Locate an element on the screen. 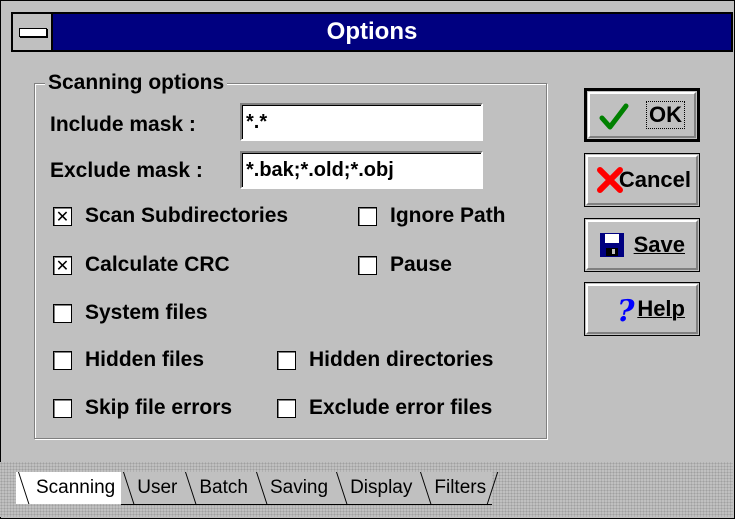 This screenshot has height=519, width=735. system-files-checkbox: System files is located at coordinates (130, 313).